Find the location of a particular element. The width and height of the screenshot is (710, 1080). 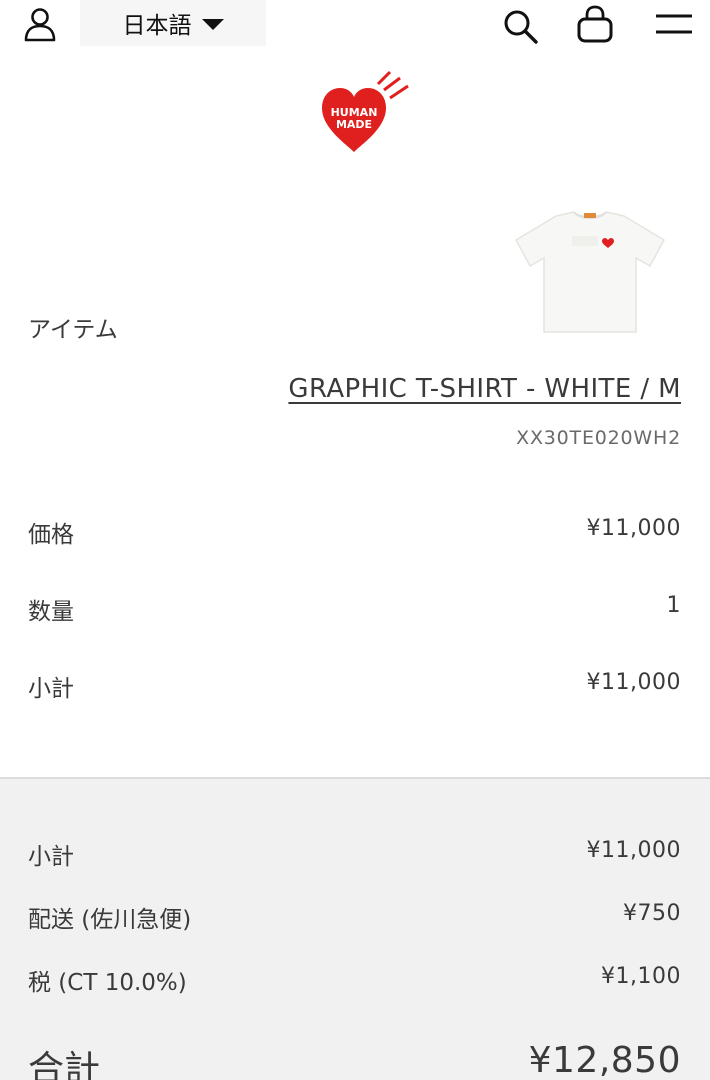

tax-label: 税 (CT 10.0%) is located at coordinates (107, 983).